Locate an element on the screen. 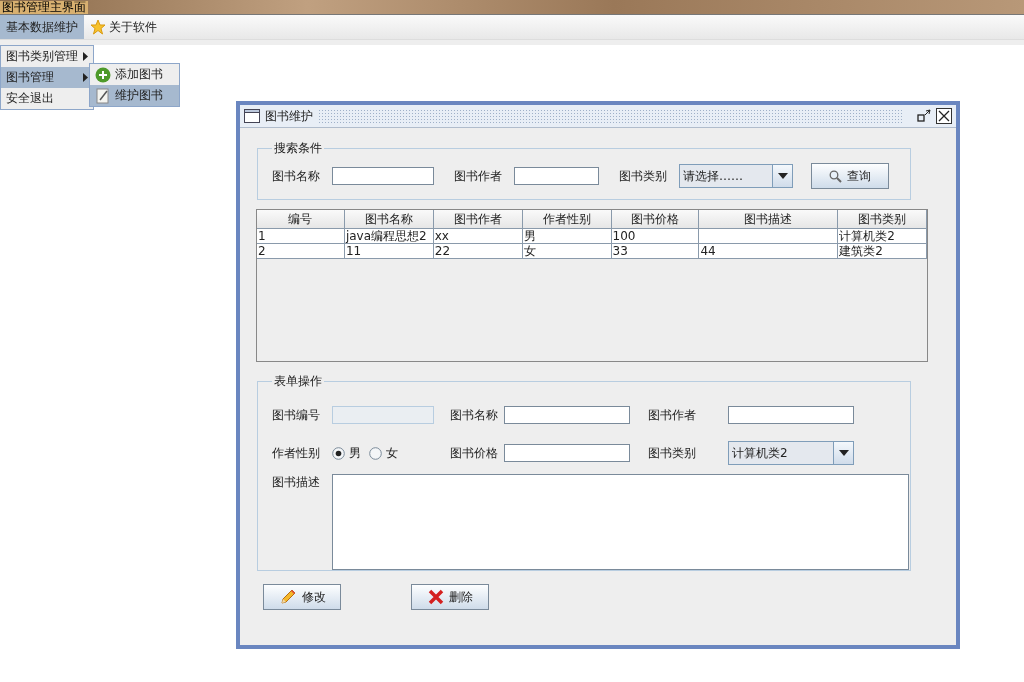 The height and width of the screenshot is (682, 1024). table-cell: 1 is located at coordinates (301, 236).